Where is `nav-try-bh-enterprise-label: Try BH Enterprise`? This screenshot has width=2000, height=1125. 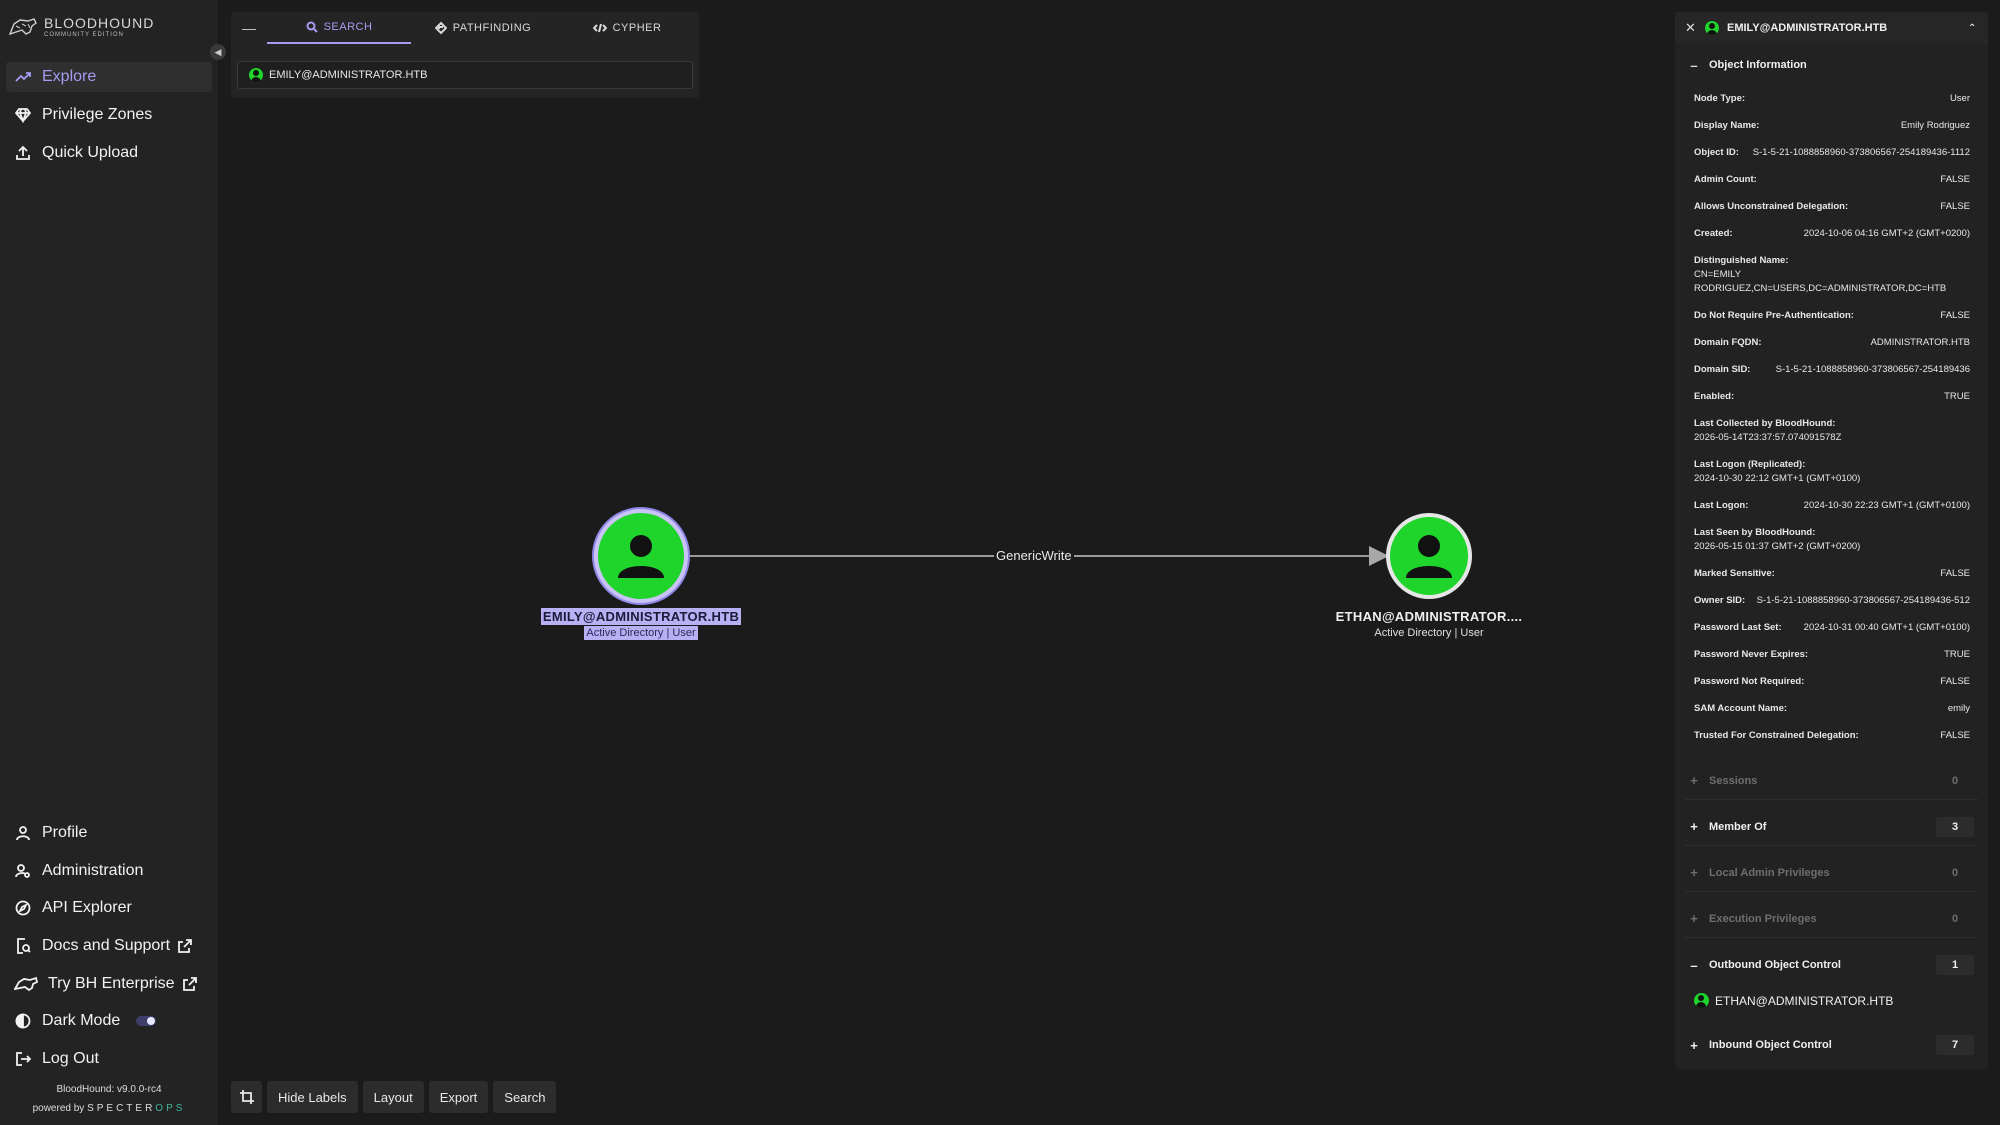
nav-try-bh-enterprise-label: Try BH Enterprise is located at coordinates (111, 983).